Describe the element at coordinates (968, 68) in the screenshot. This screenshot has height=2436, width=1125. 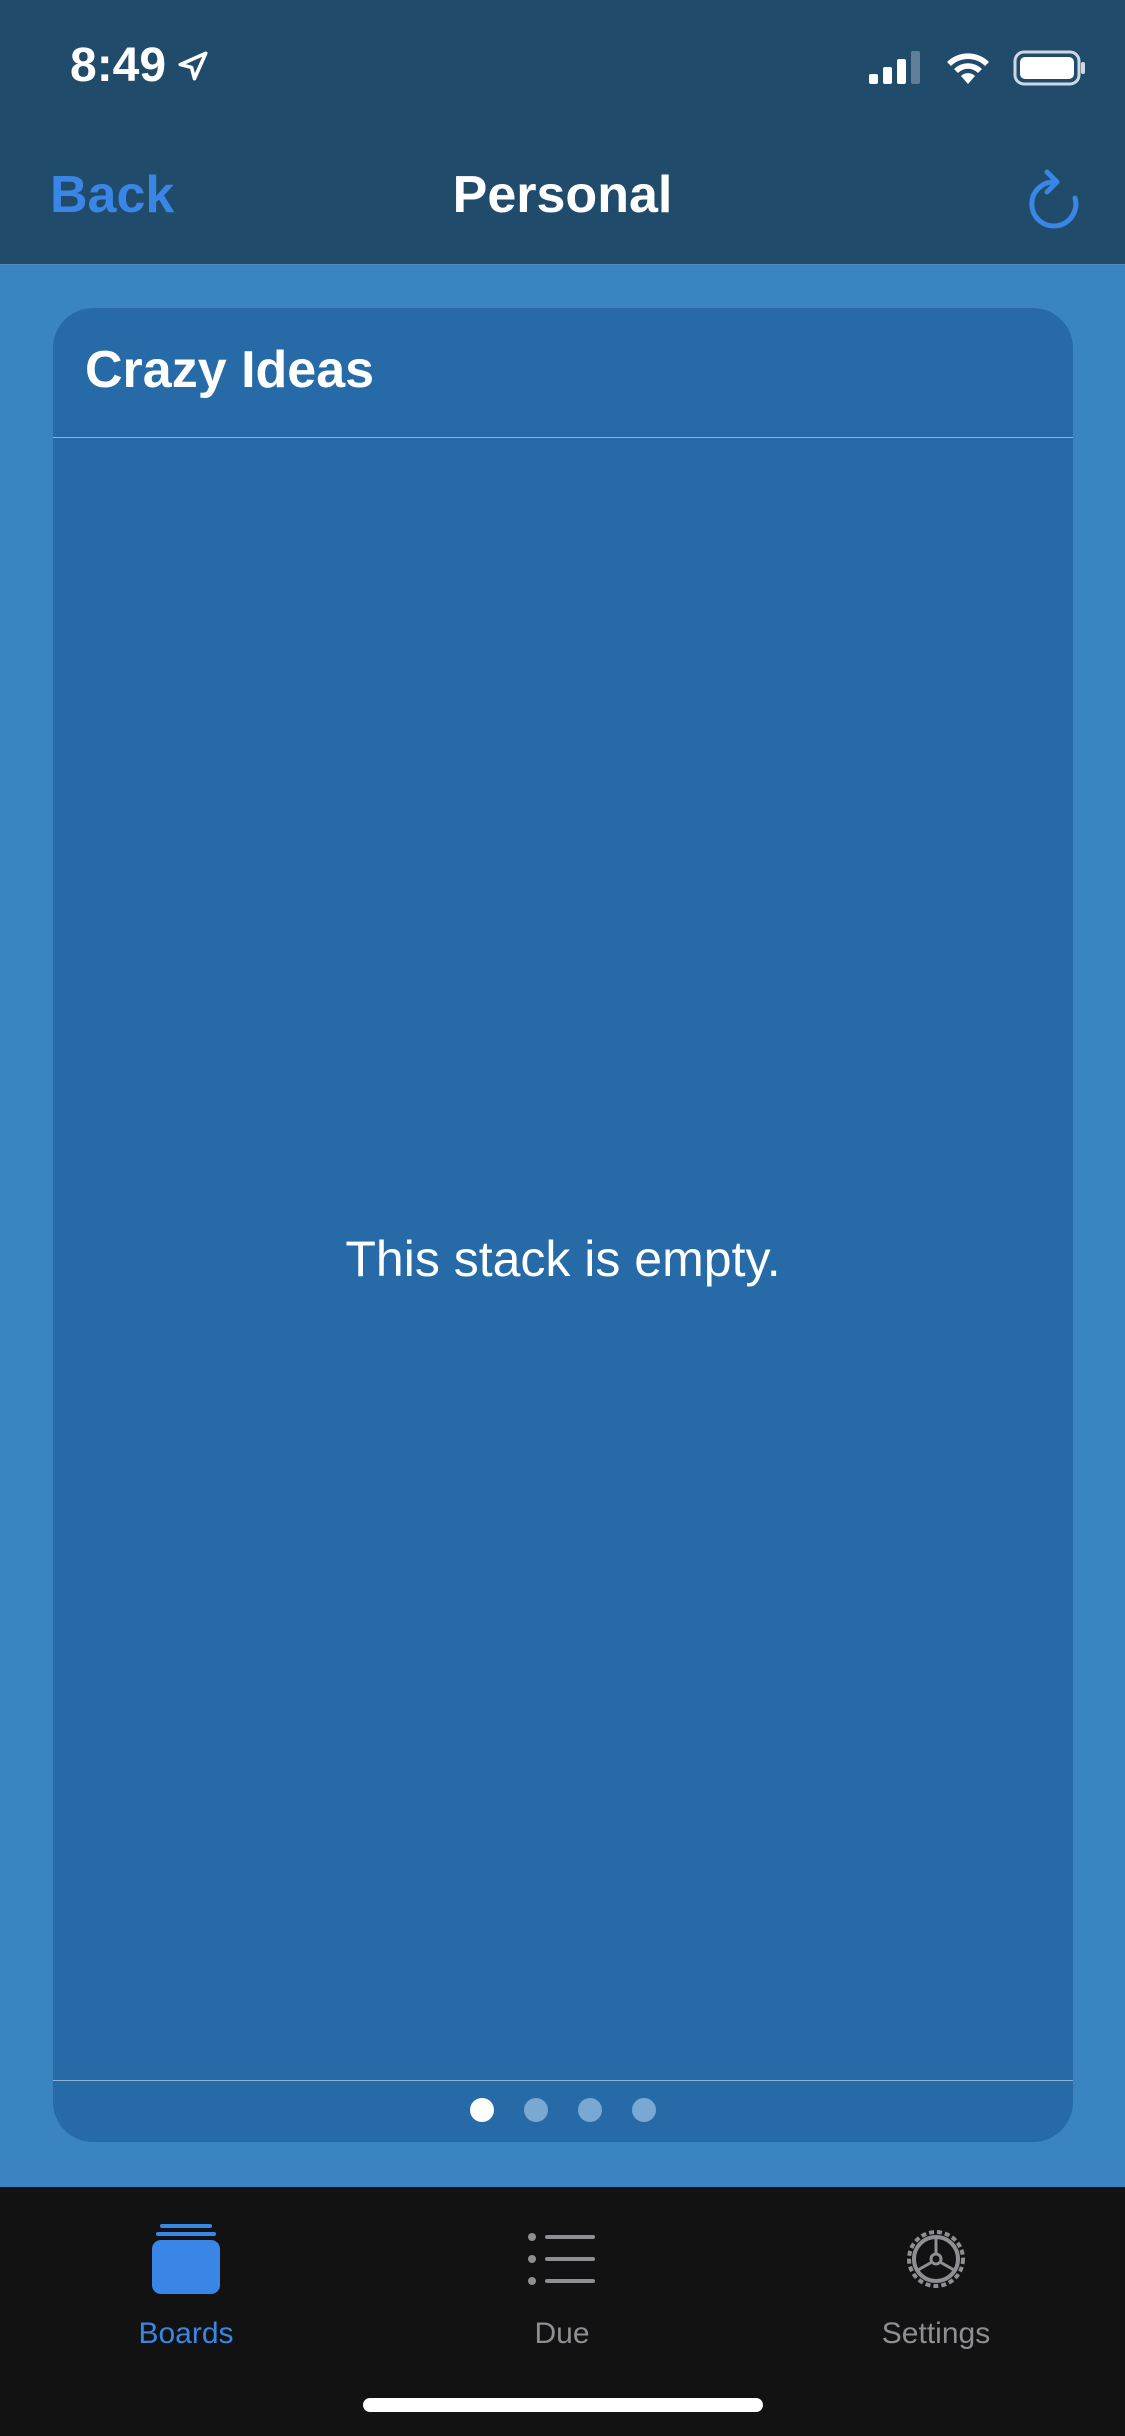
I see `wifi-icon` at that location.